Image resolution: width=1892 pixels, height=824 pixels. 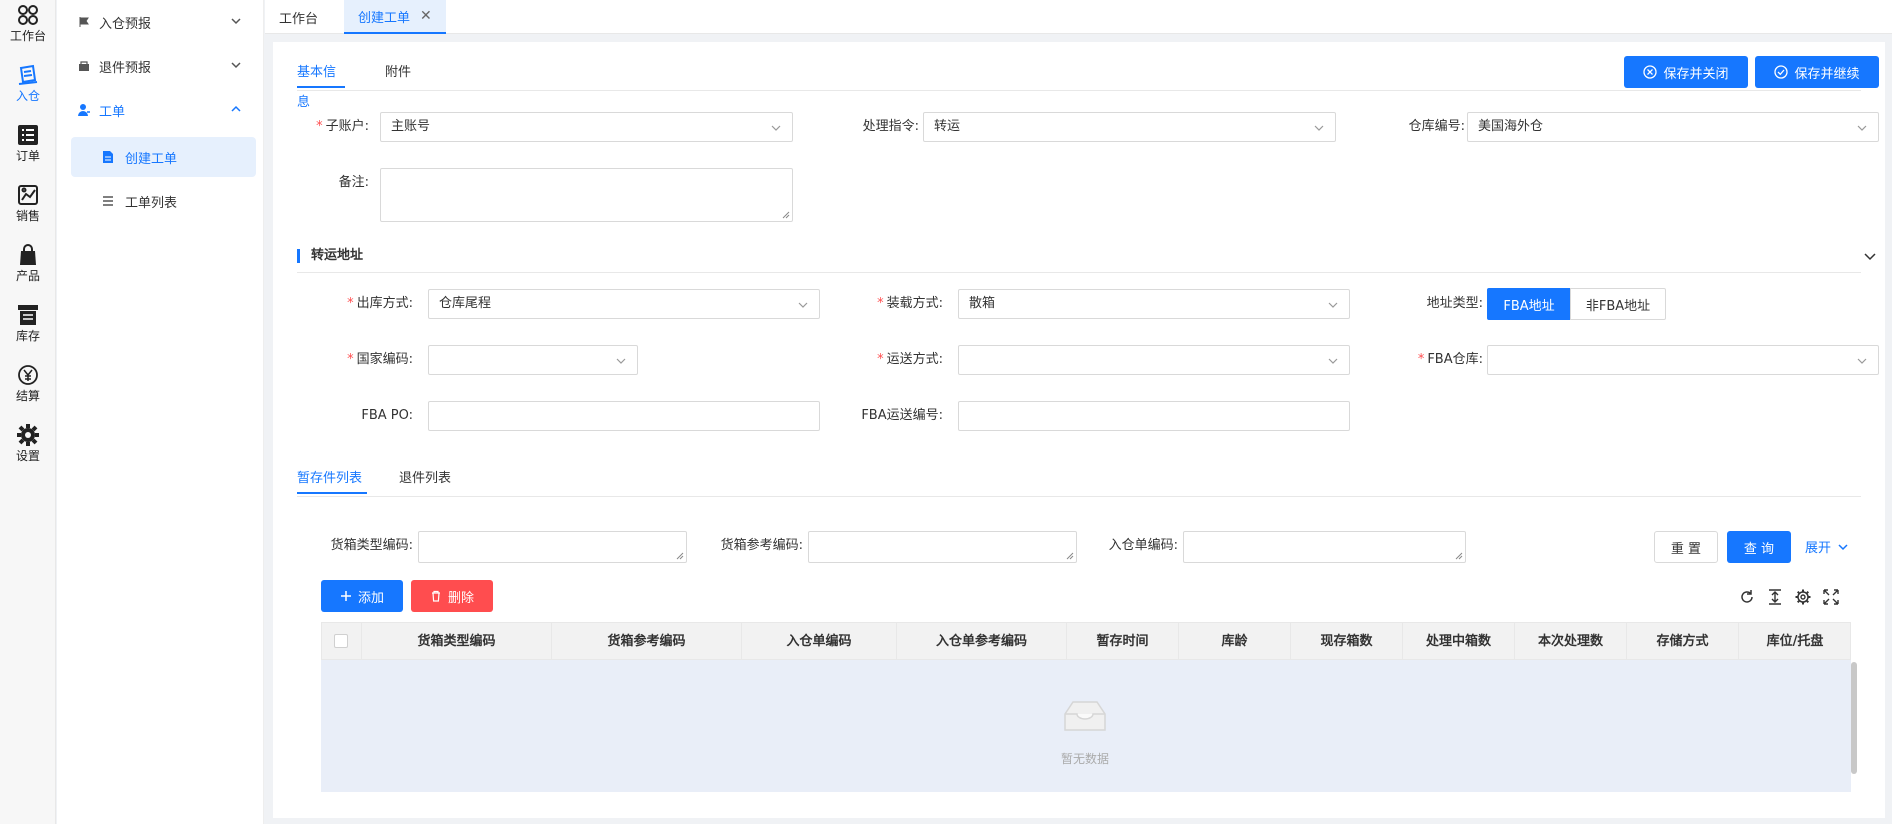 What do you see at coordinates (163, 157) in the screenshot?
I see `submenu-item-create-work-order: 创建工单` at bounding box center [163, 157].